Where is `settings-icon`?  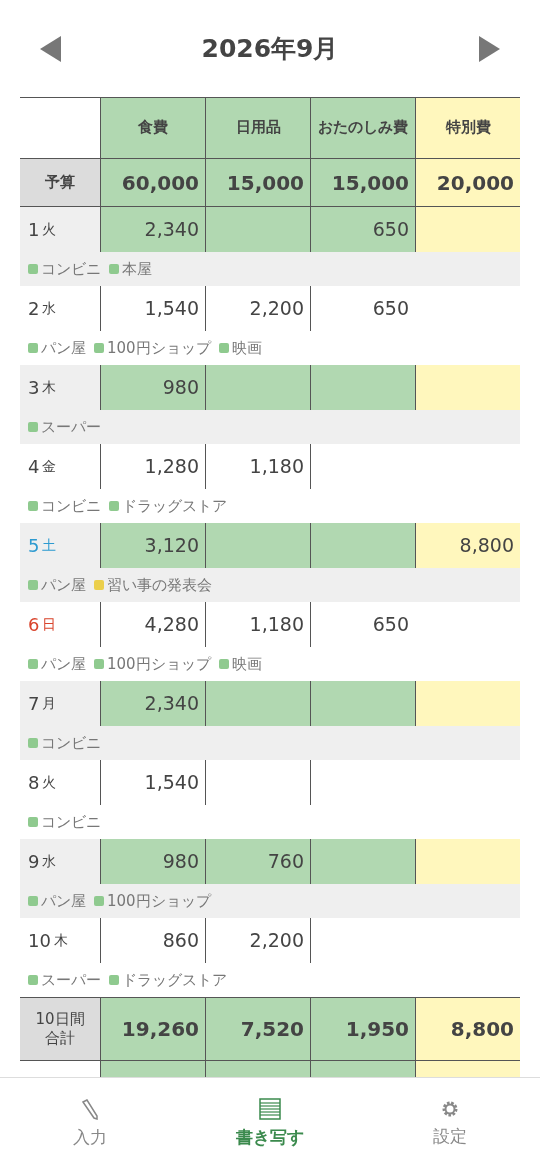 settings-icon is located at coordinates (450, 1109).